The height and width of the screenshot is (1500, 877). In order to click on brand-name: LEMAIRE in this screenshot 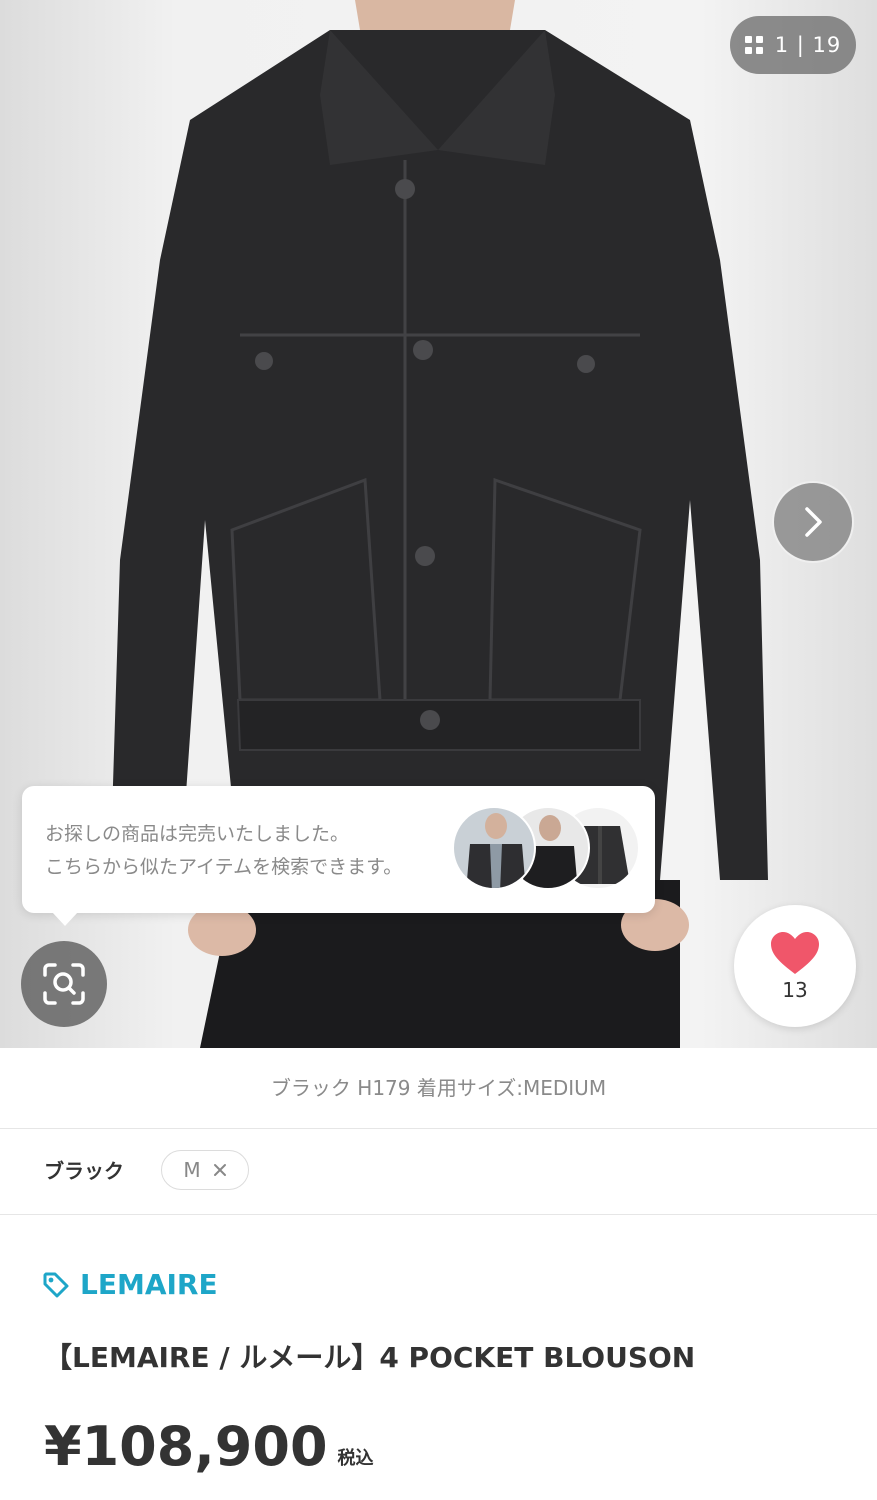, I will do `click(149, 1284)`.